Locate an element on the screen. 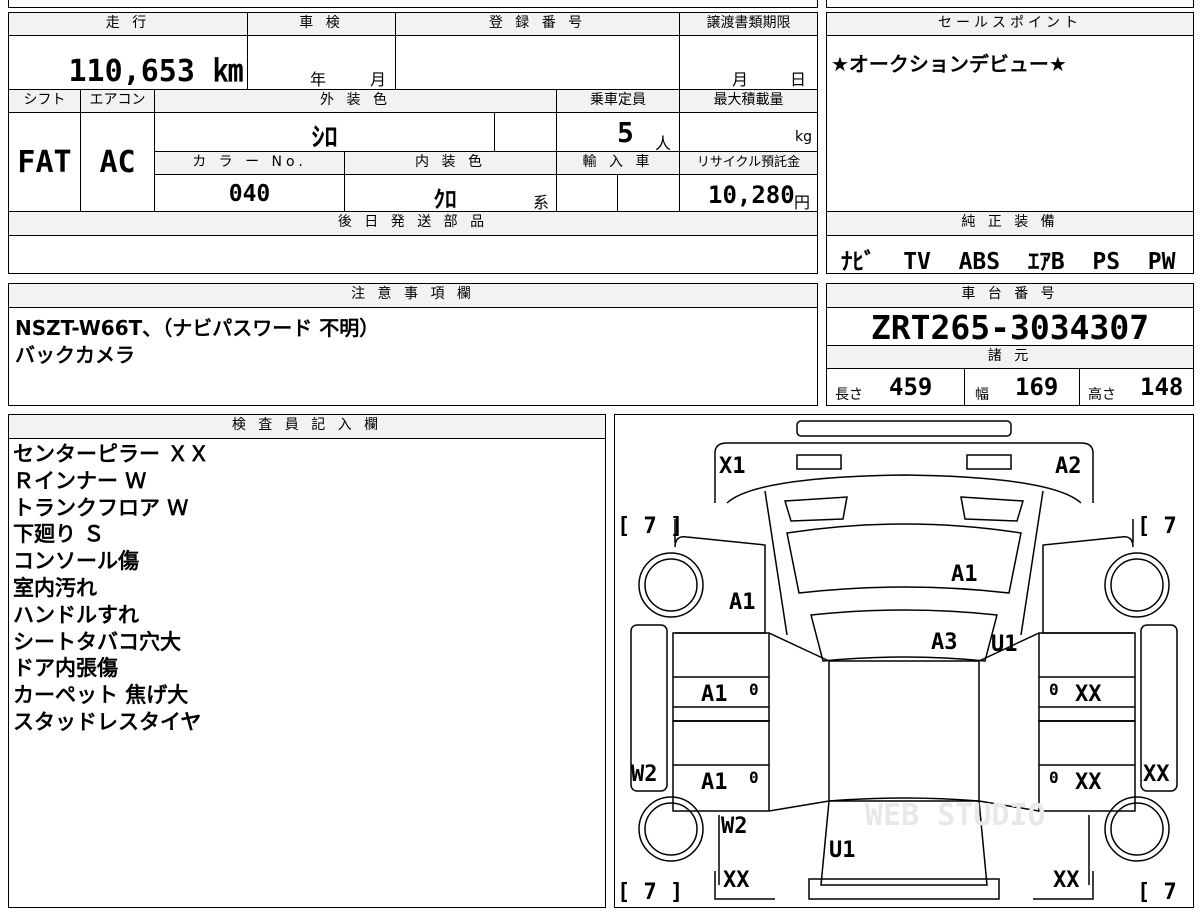 The image size is (1200, 908). color-no-value: 040 is located at coordinates (249, 194).